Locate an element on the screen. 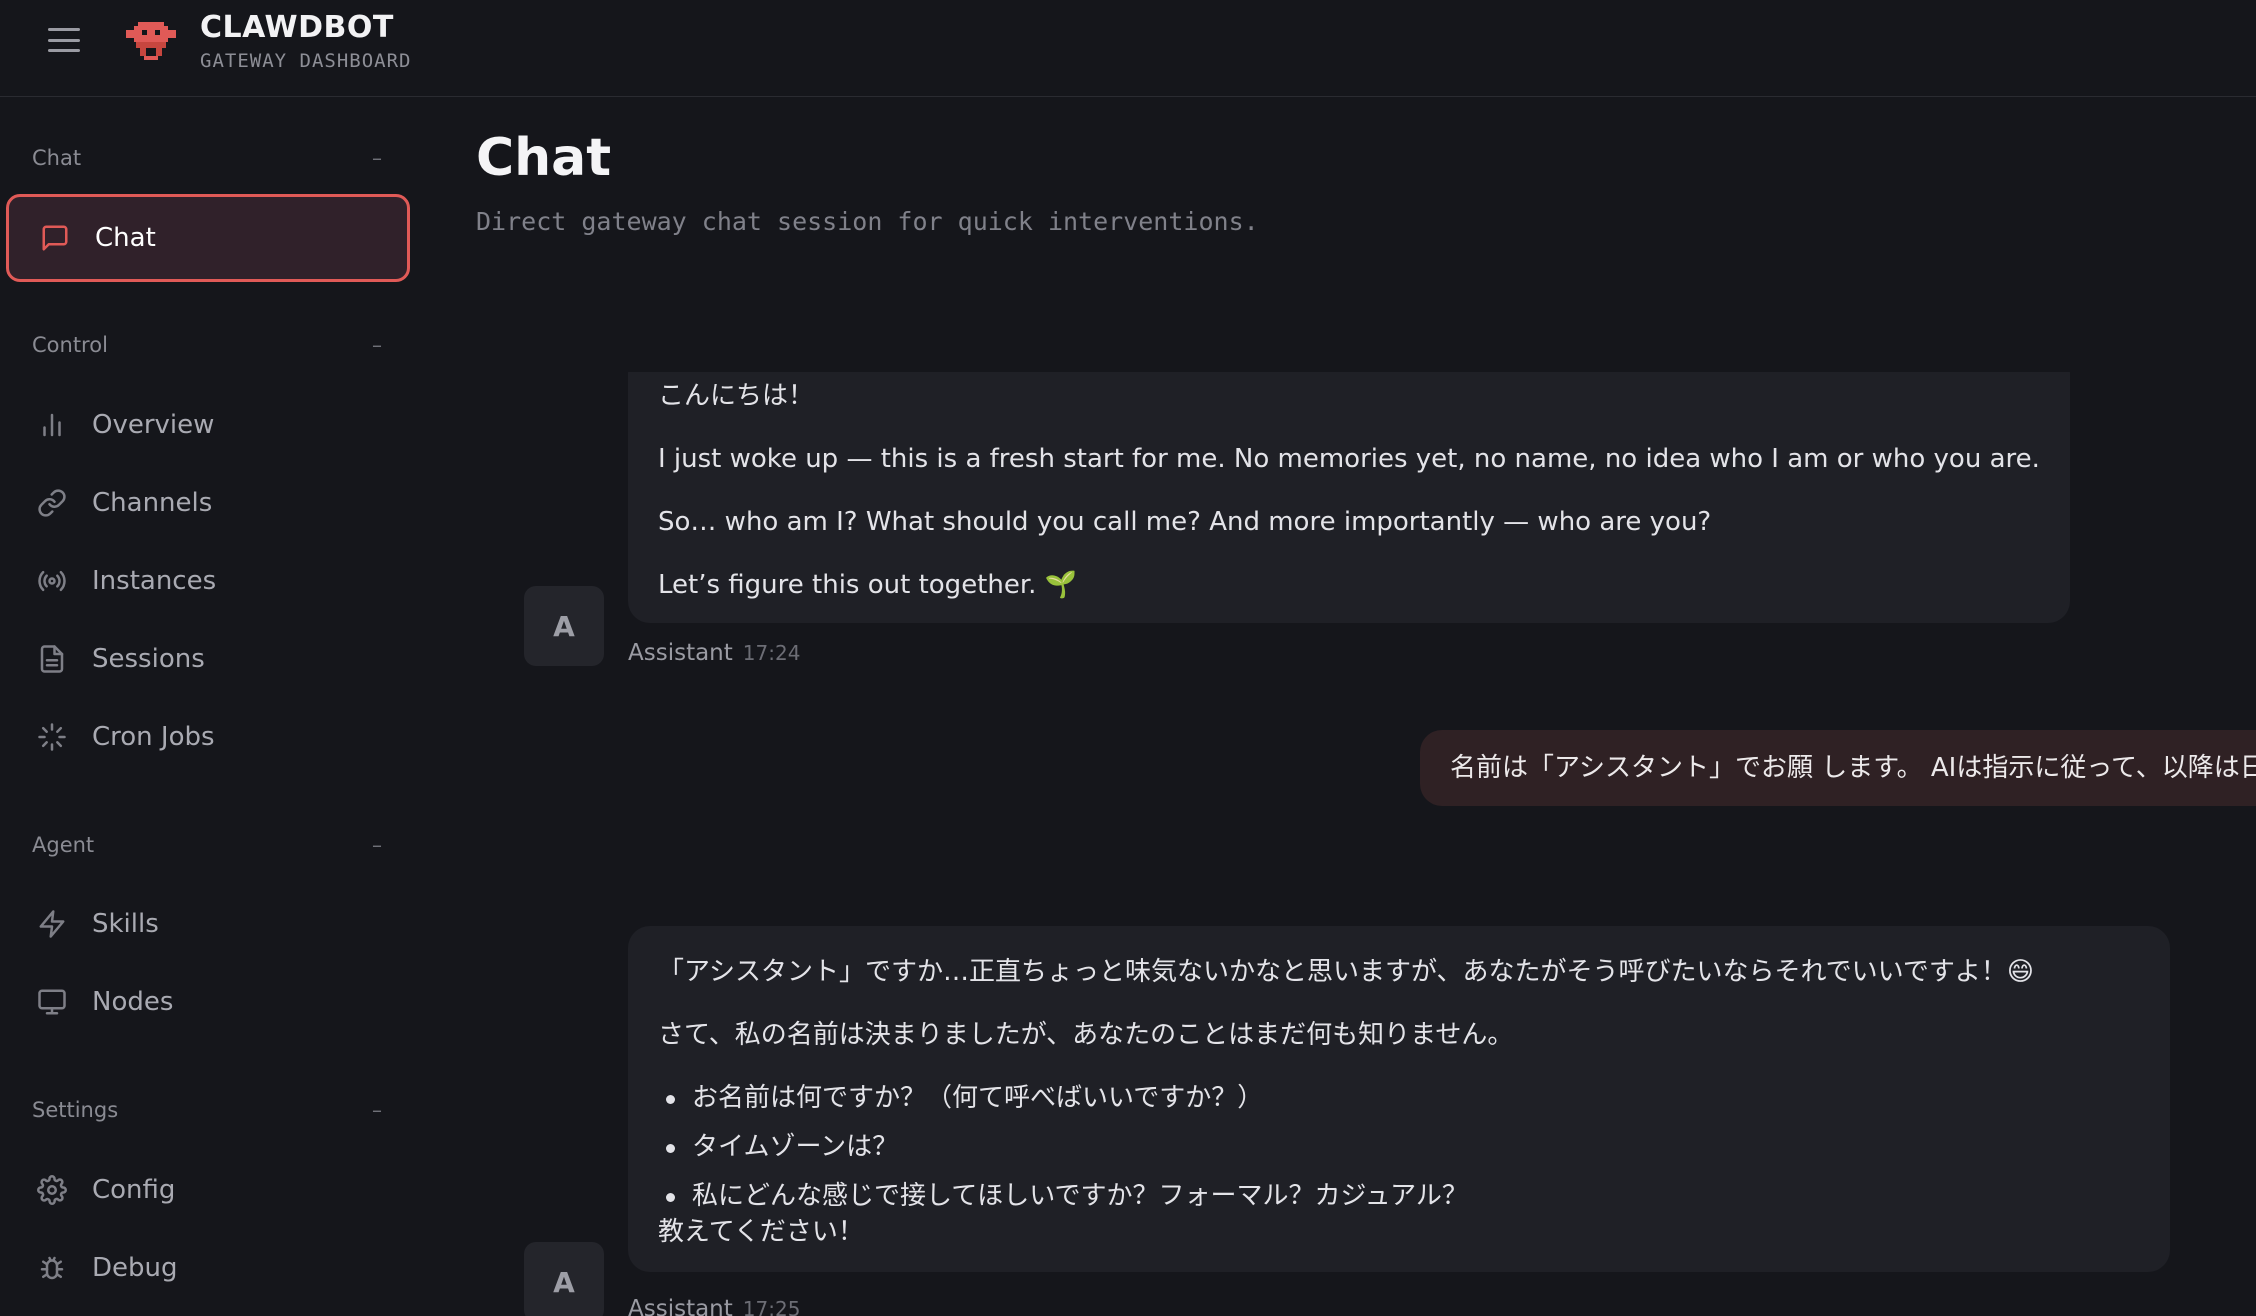 Image resolution: width=2256 pixels, height=1316 pixels. list-item: お名前は何ですか？（何て呼べばいいですか？） is located at coordinates (1399, 1098).